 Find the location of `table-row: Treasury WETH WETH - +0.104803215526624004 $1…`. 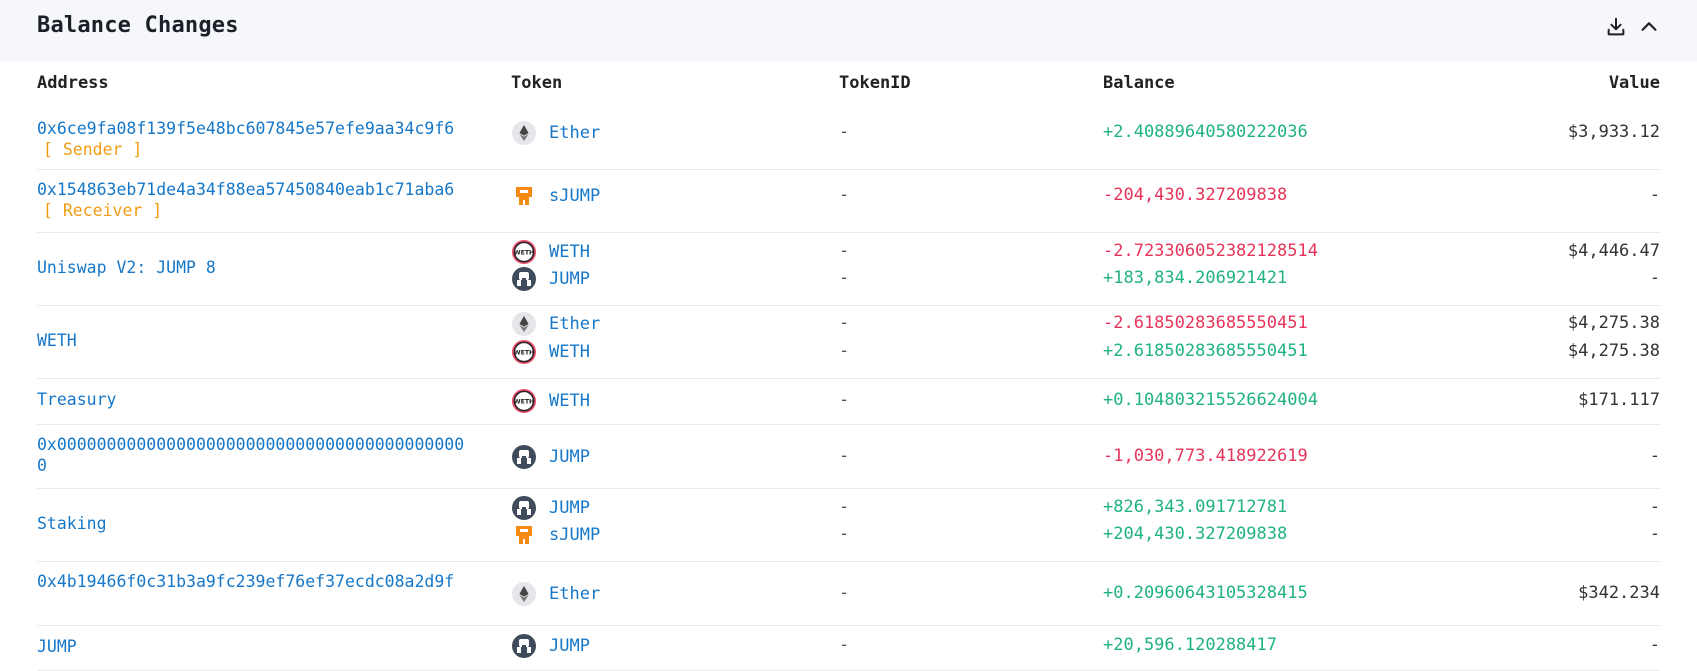

table-row: Treasury WETH WETH - +0.104803215526624004 $1… is located at coordinates (848, 401).